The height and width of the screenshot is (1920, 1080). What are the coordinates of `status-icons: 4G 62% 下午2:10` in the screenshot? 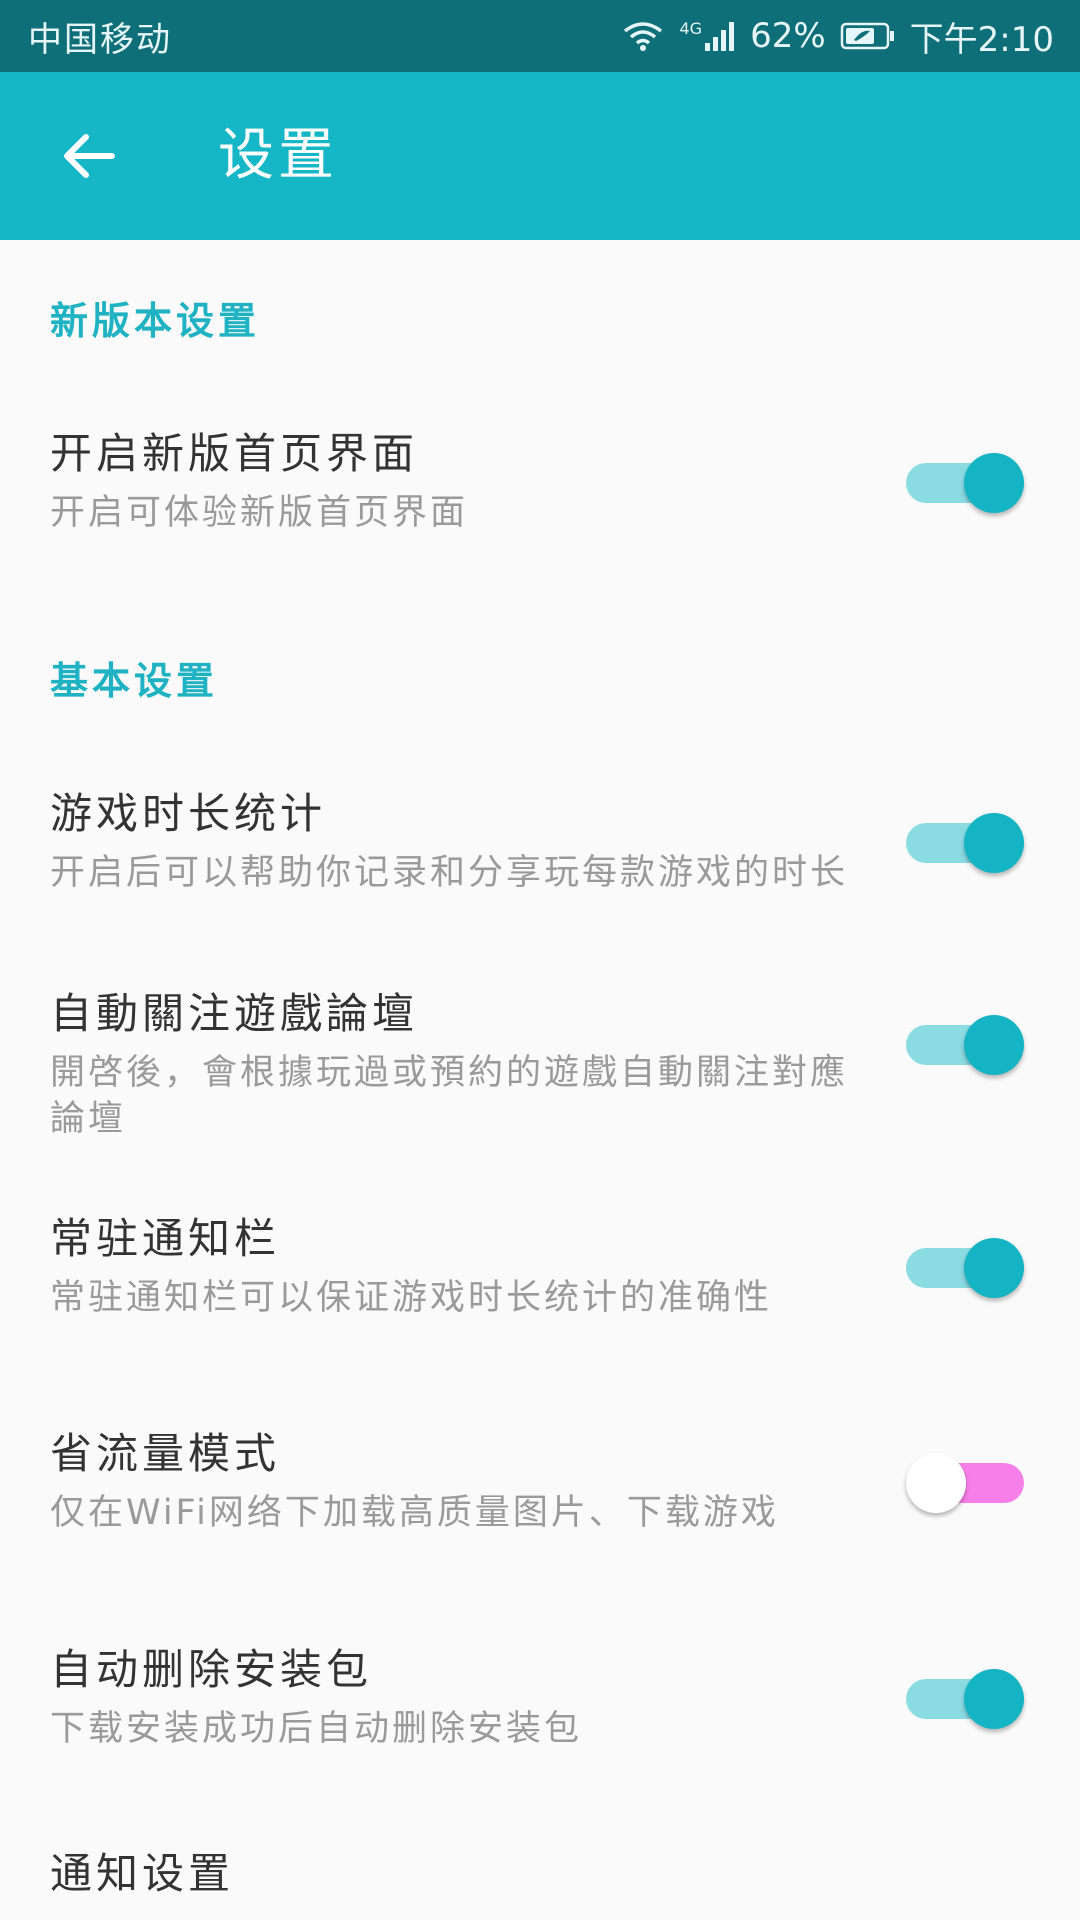 It's located at (837, 36).